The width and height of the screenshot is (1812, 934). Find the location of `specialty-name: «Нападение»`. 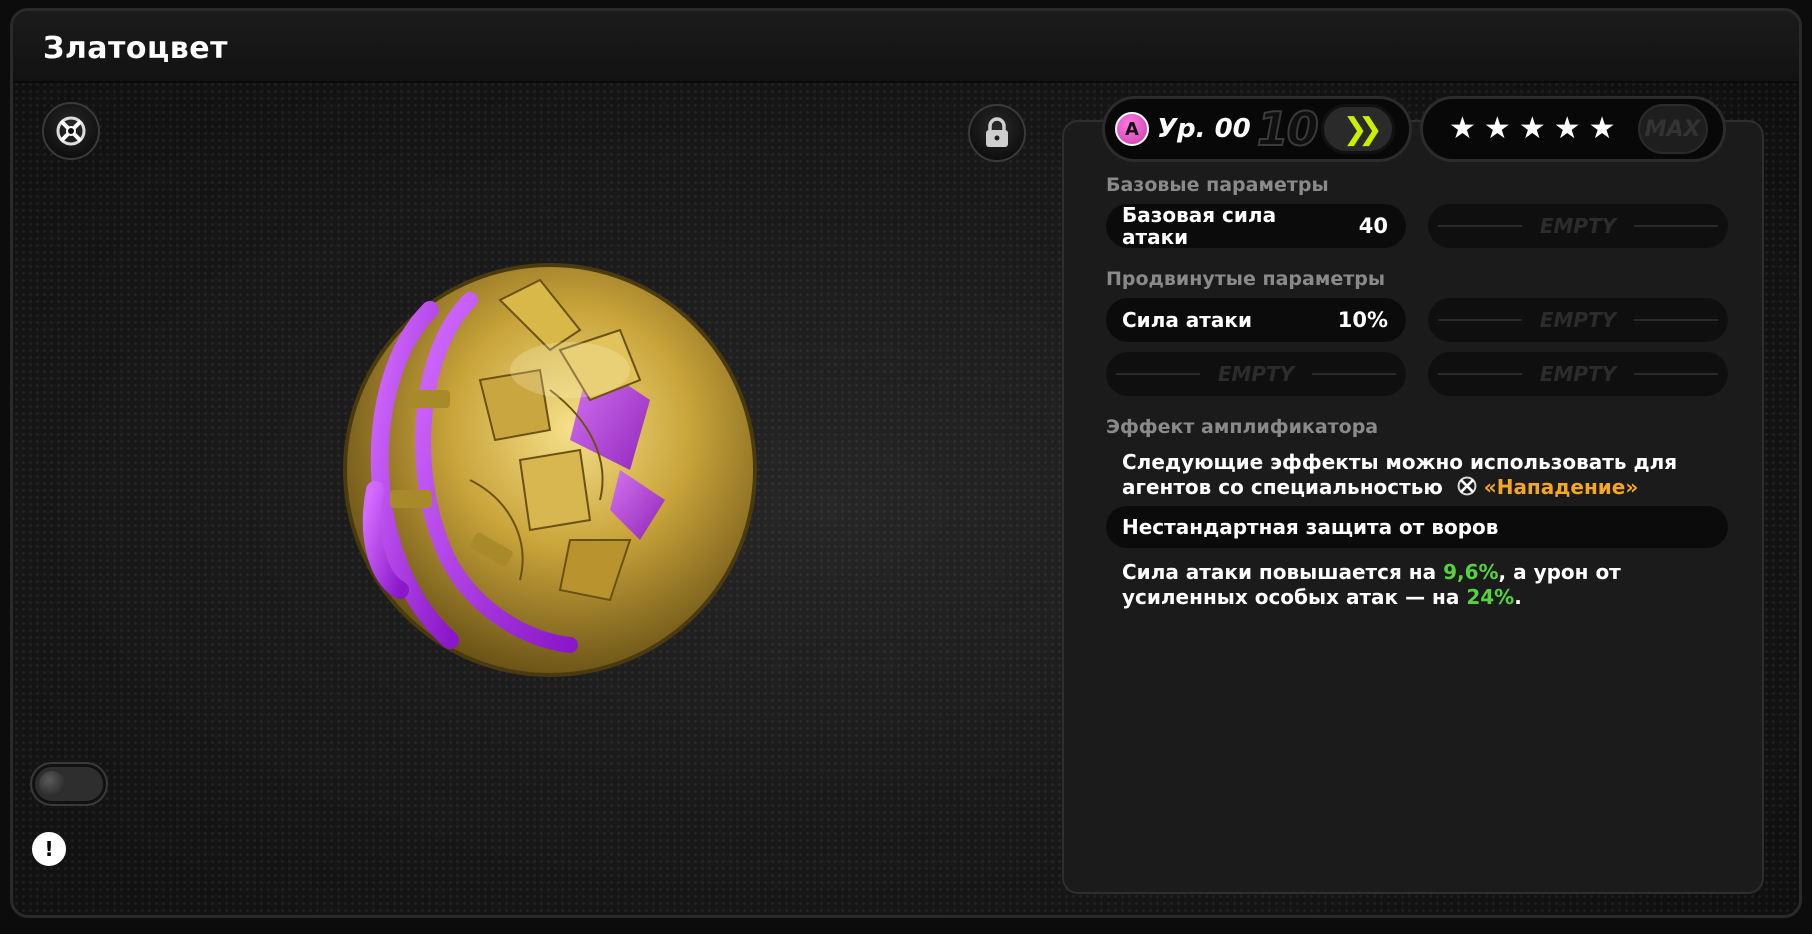

specialty-name: «Нападение» is located at coordinates (1561, 487).